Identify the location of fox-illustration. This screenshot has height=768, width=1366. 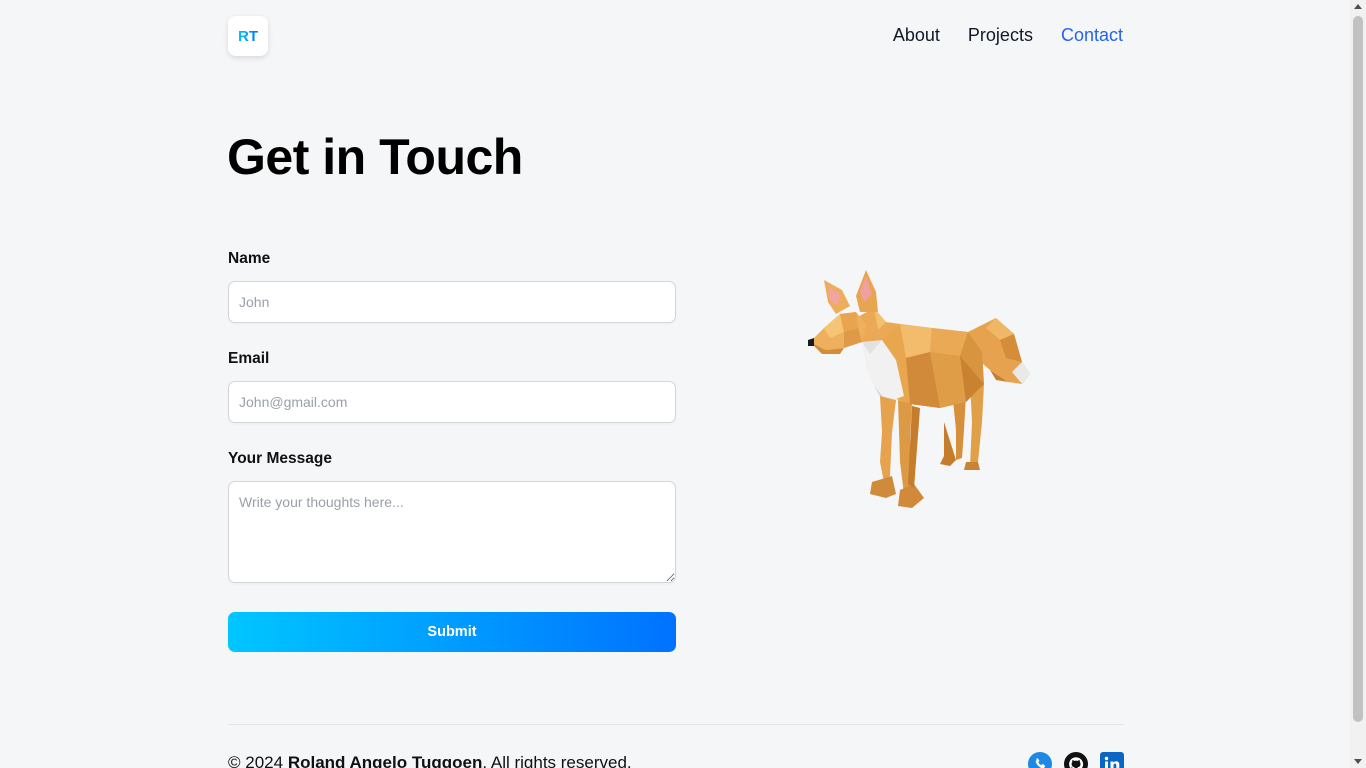
(919, 389).